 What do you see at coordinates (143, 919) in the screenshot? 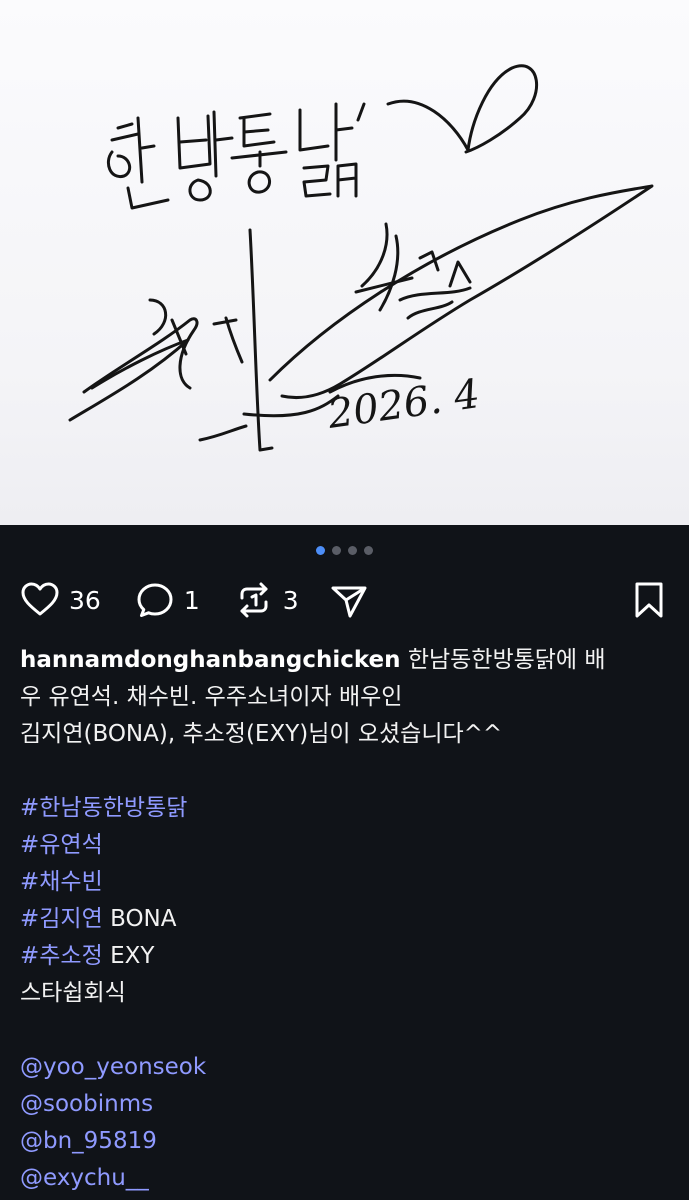
I see `hashtag-suffix: BONA` at bounding box center [143, 919].